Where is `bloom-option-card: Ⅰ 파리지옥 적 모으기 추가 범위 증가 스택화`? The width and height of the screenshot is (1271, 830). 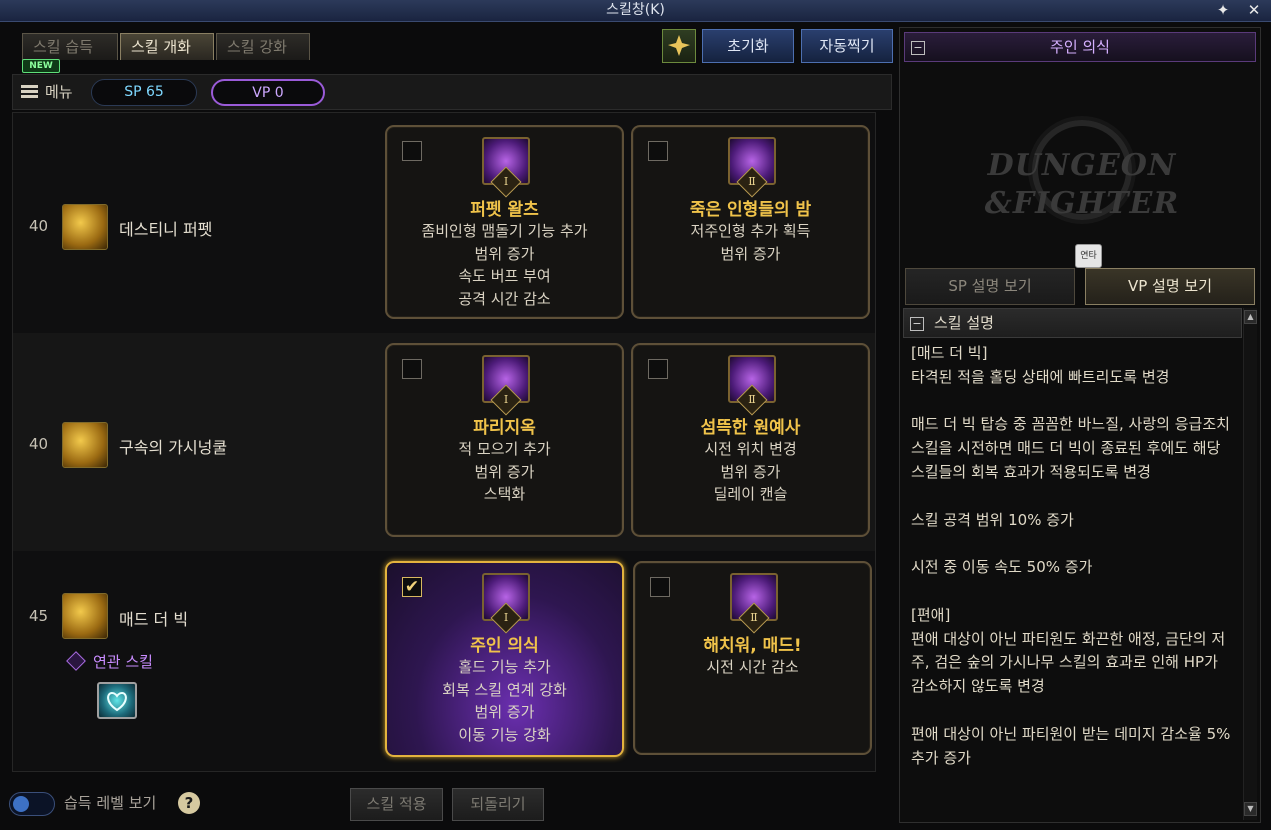 bloom-option-card: Ⅰ 파리지옥 적 모으기 추가 범위 증가 스택화 is located at coordinates (504, 440).